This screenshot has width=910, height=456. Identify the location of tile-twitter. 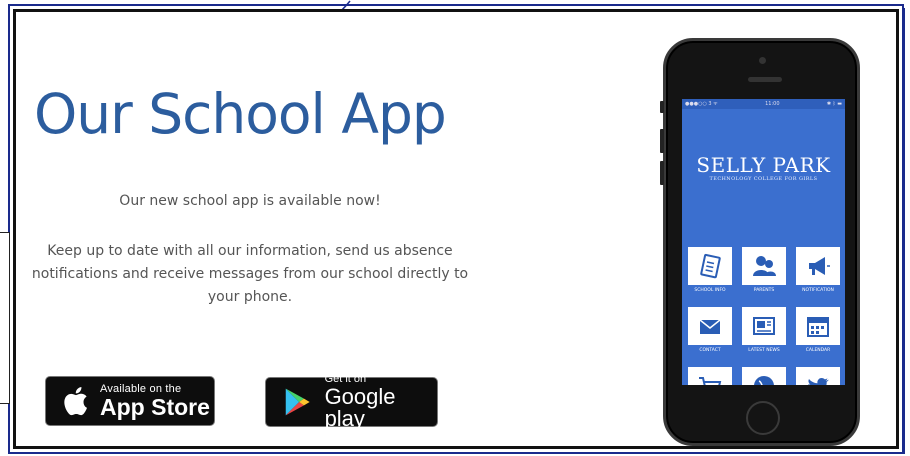
(818, 376).